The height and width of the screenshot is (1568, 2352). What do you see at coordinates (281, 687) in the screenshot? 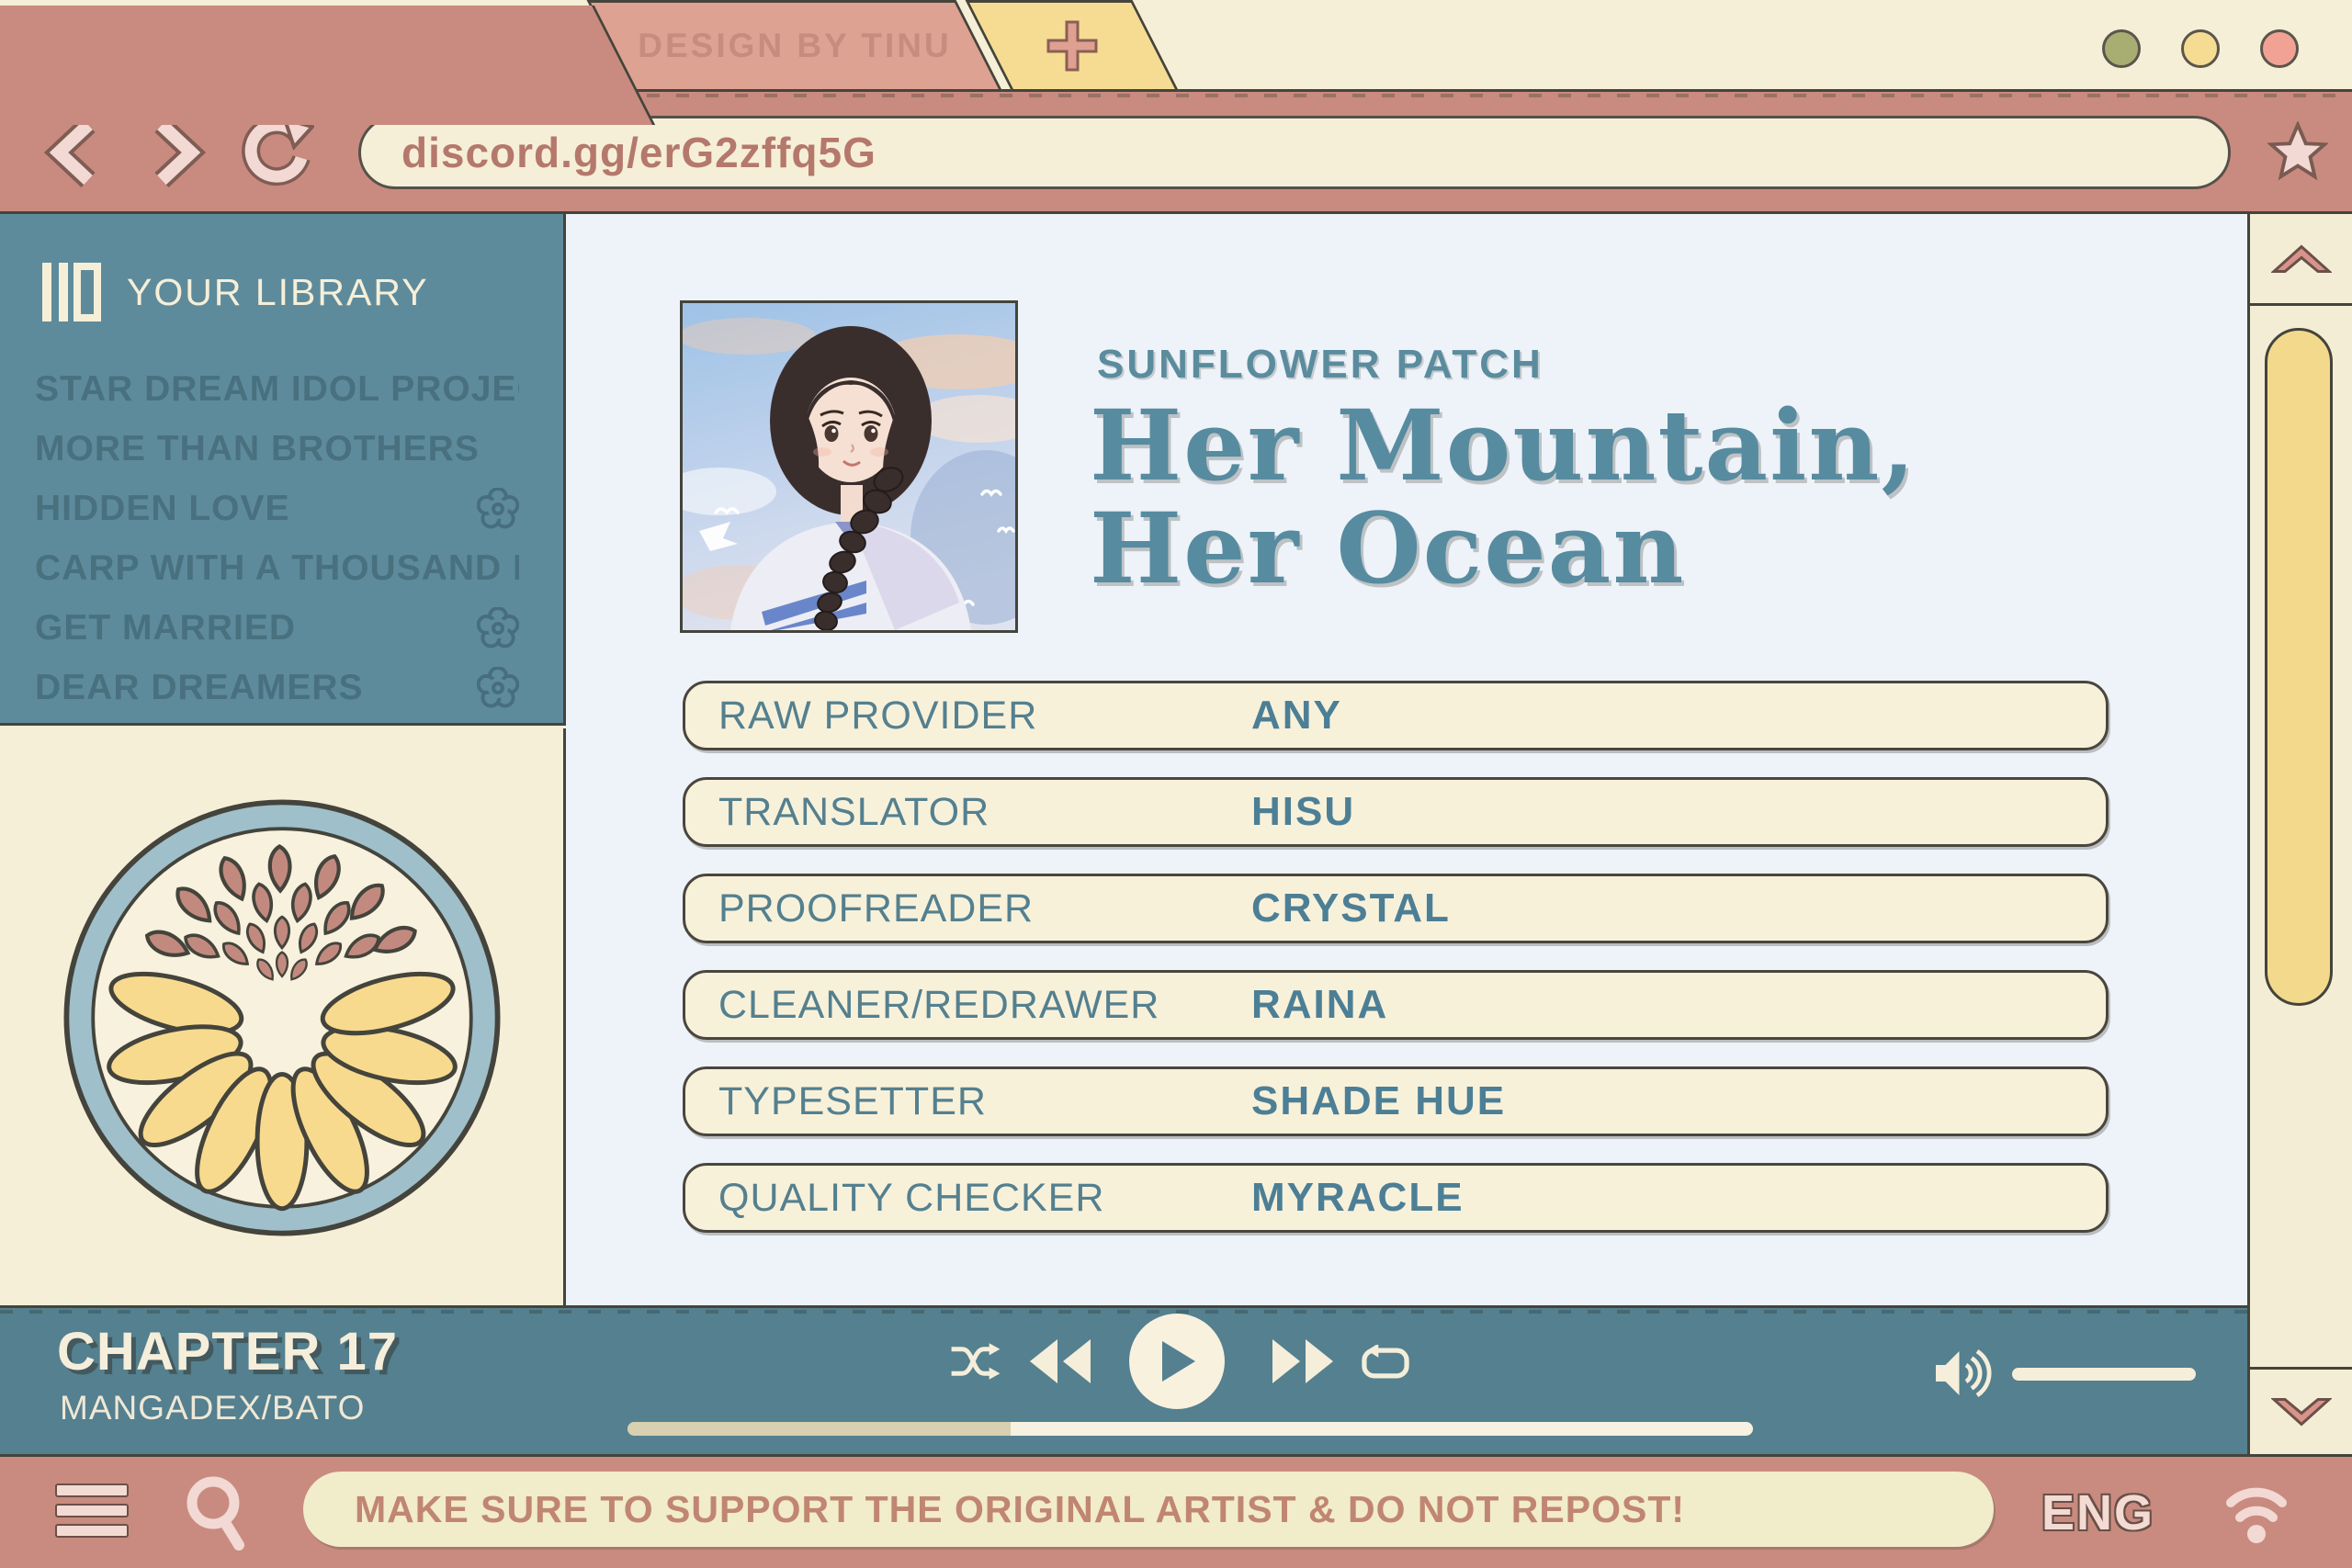
I see `library-item: DEAR DREAMERS` at bounding box center [281, 687].